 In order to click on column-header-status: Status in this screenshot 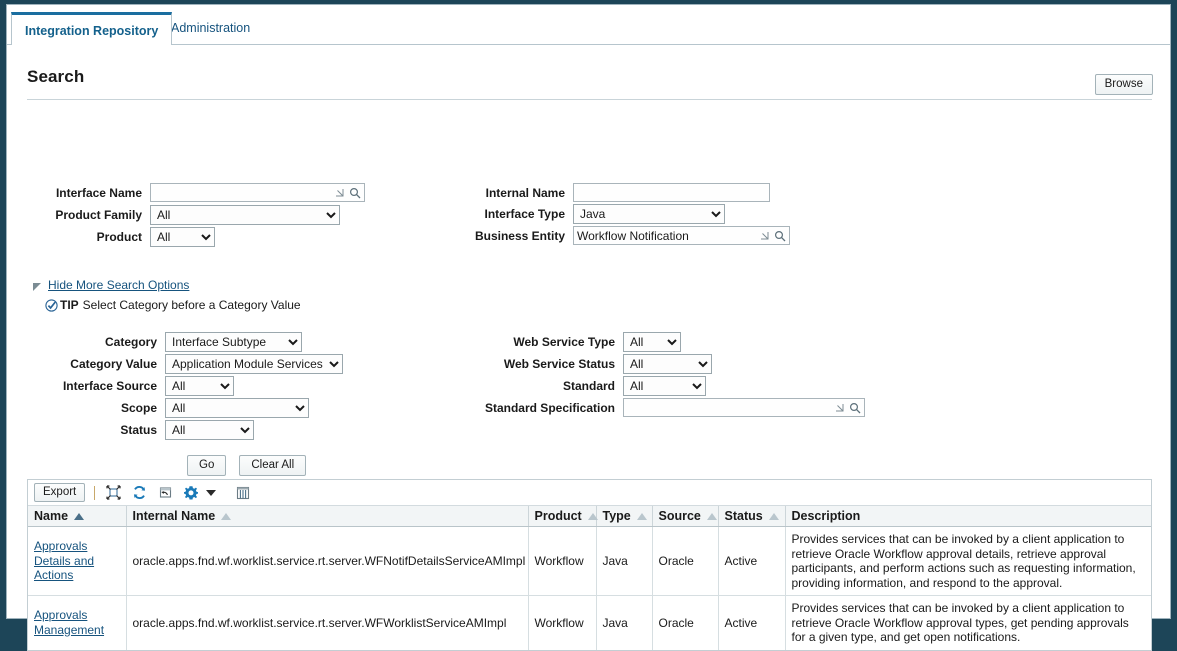, I will do `click(752, 516)`.